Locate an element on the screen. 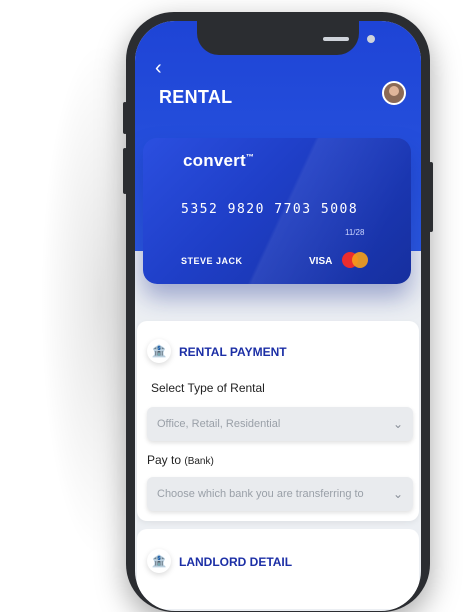  camera is located at coordinates (371, 39).